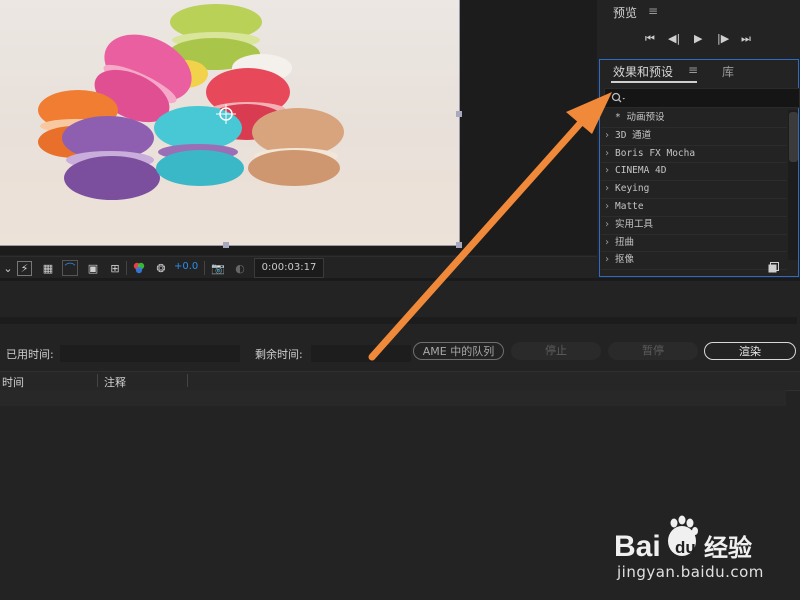  I want to click on effects-list-item-label: CINEMA 4D, so click(641, 171).